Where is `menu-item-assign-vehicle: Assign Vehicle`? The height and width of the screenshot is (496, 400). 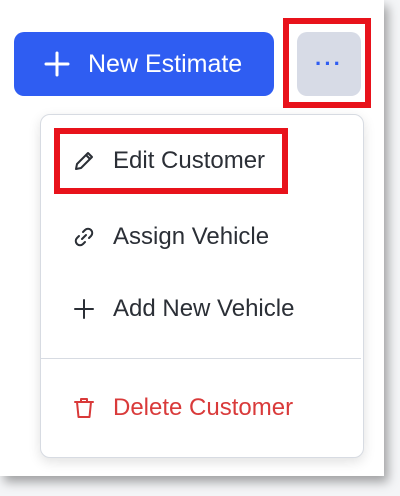 menu-item-assign-vehicle: Assign Vehicle is located at coordinates (201, 237).